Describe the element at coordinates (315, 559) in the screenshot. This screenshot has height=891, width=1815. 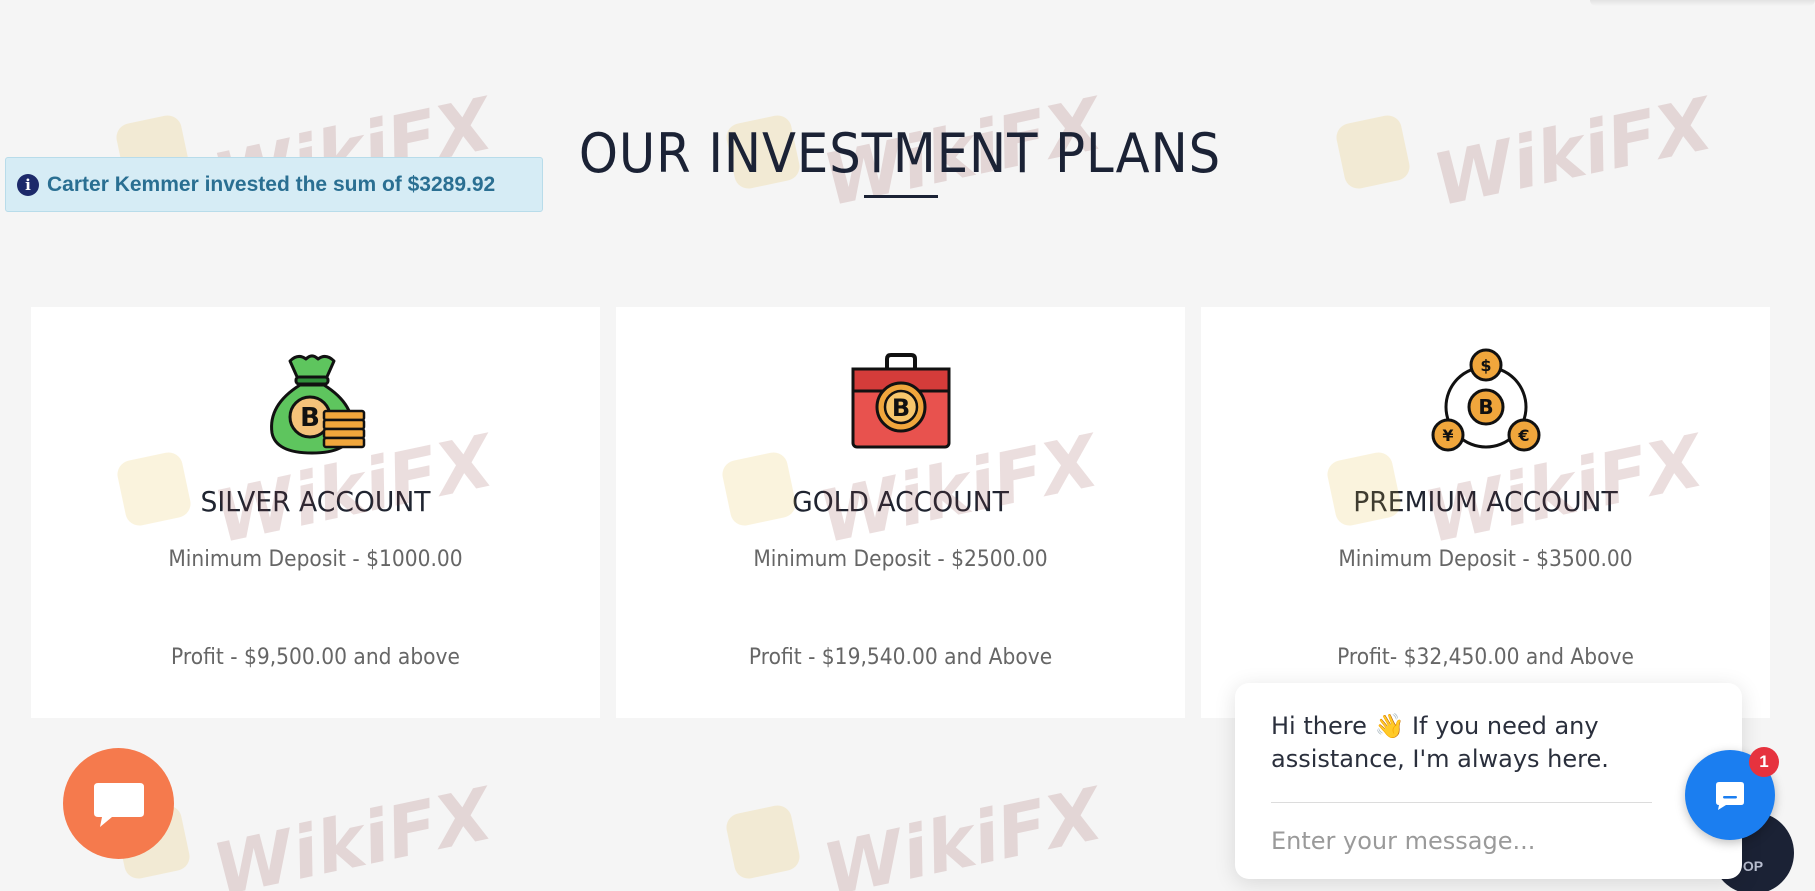
I see `plan-min-deposit: Minimum Deposit - $1000.00` at that location.